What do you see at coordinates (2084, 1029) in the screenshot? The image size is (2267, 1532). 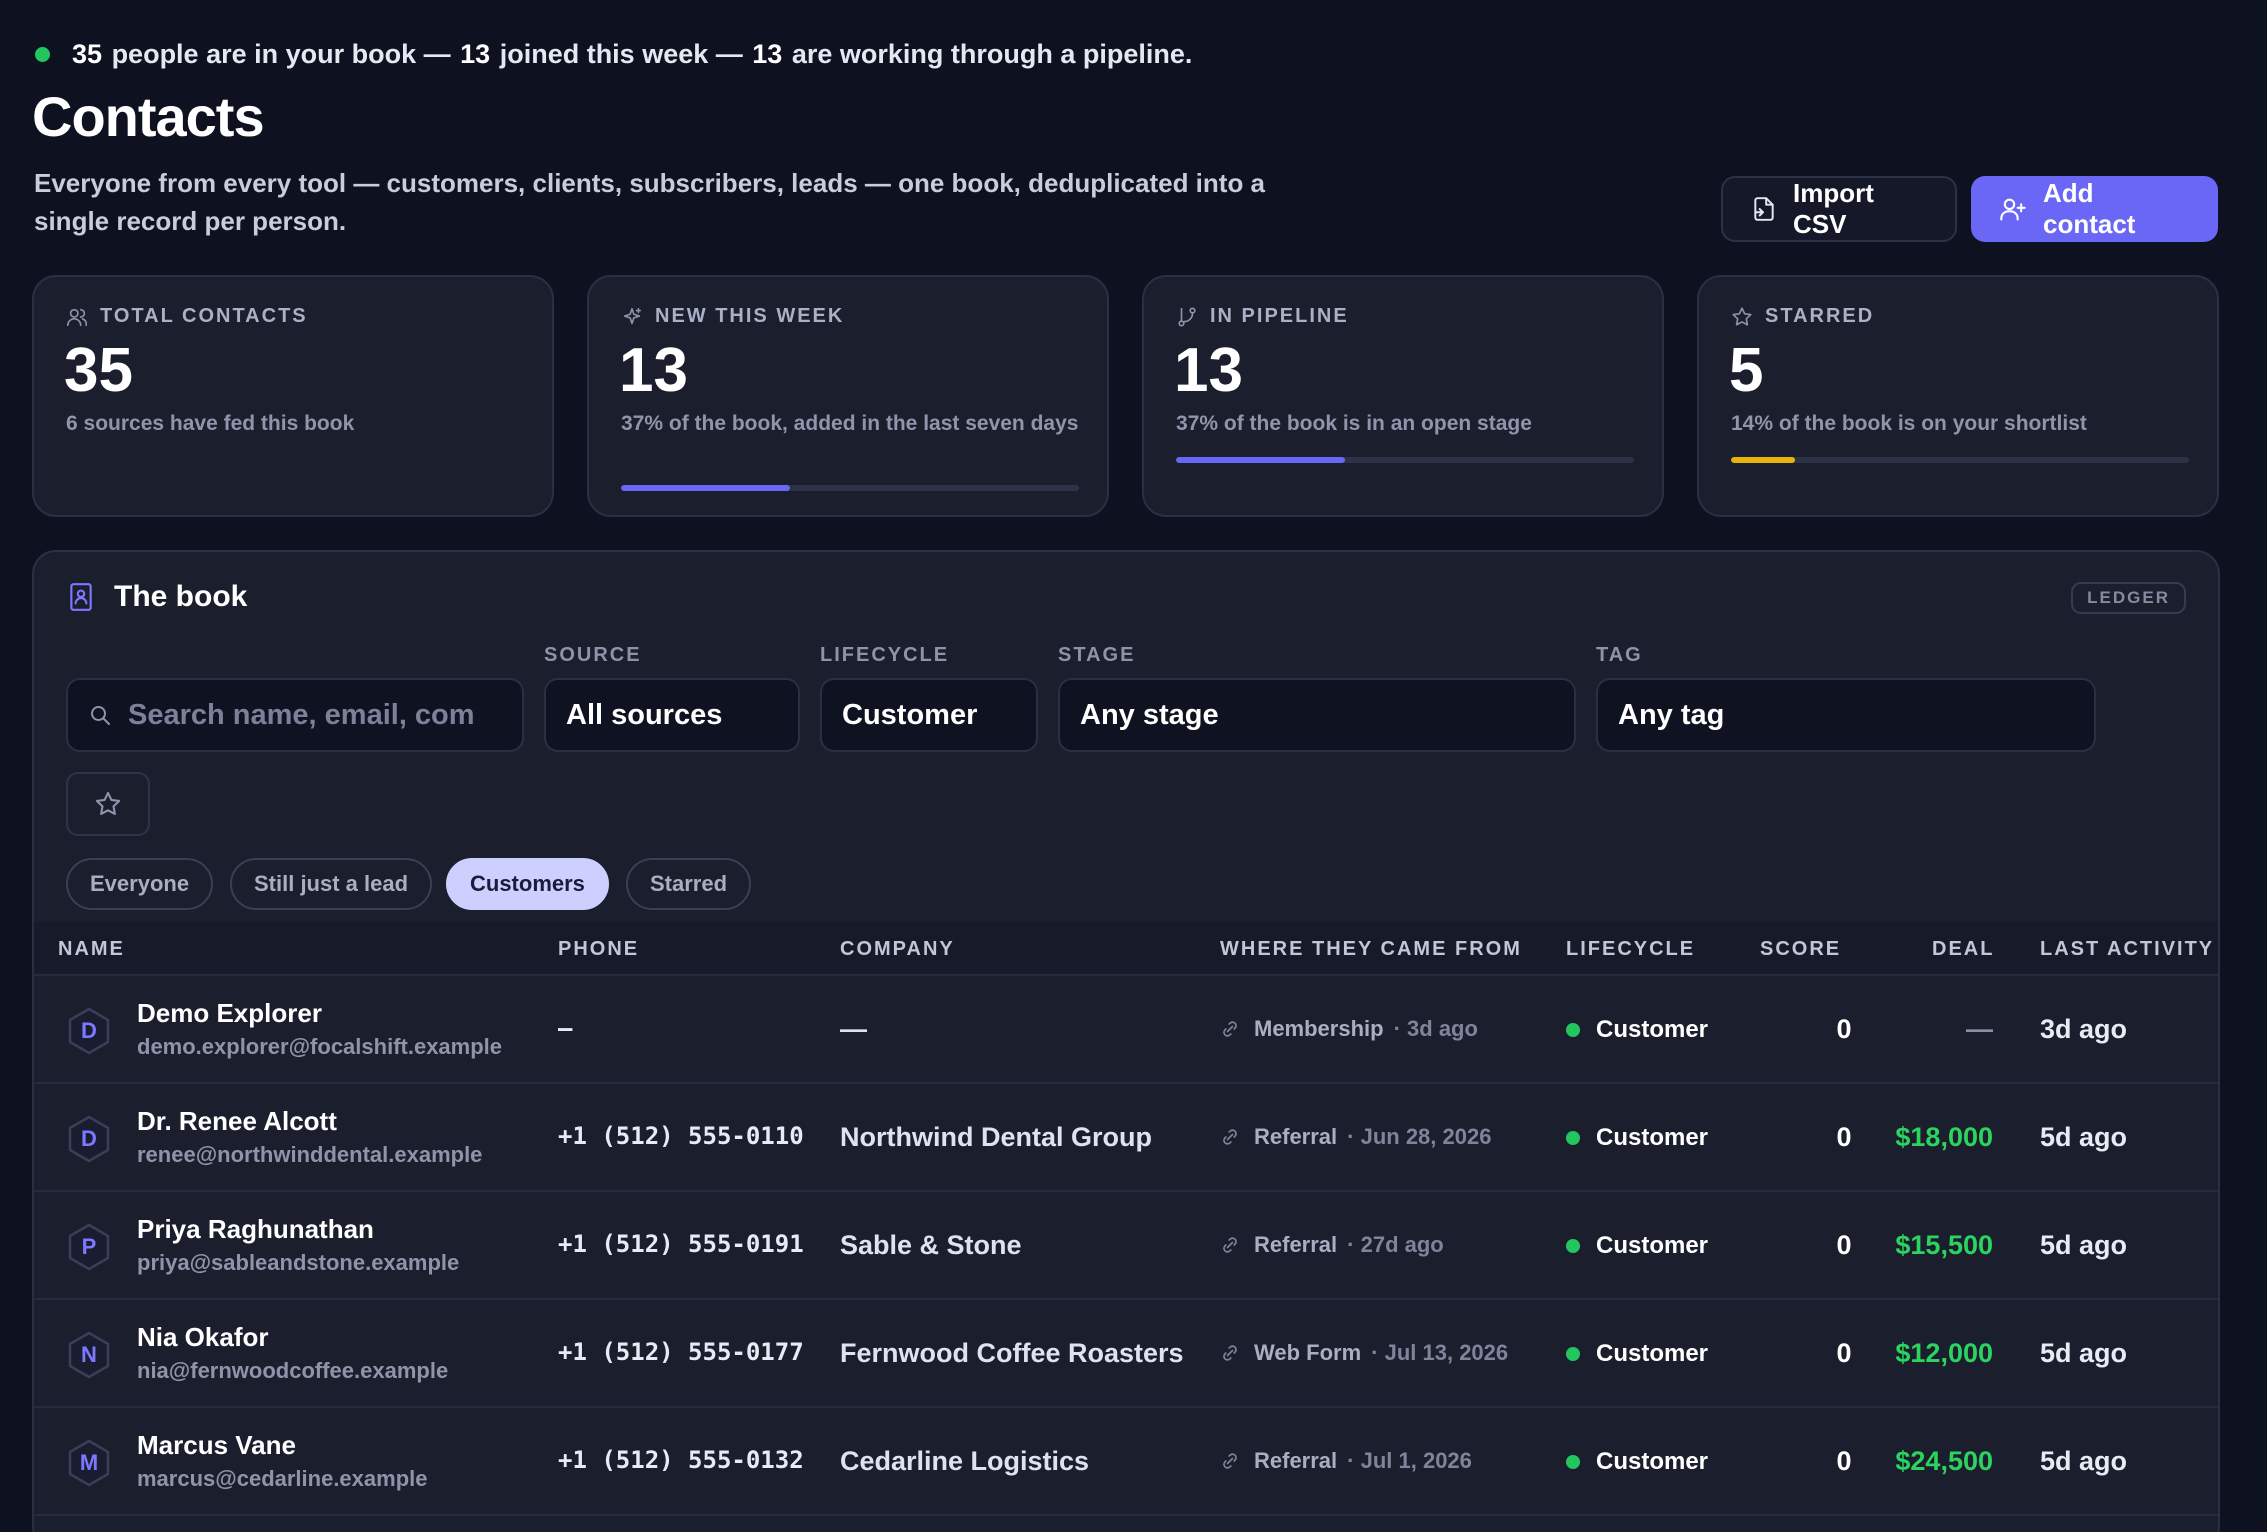 I see `contact-last-activity: 3d ago` at bounding box center [2084, 1029].